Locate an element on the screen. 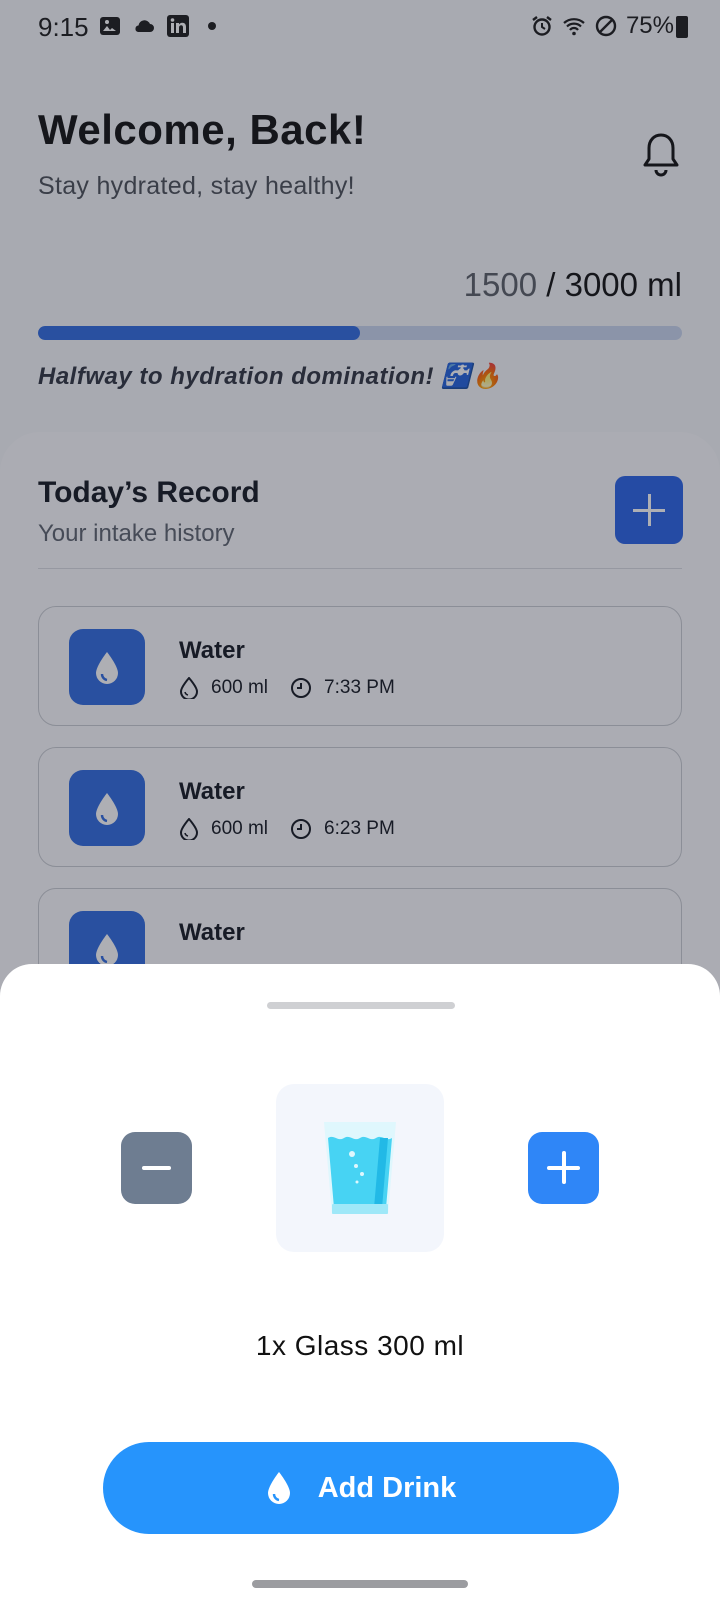 The width and height of the screenshot is (720, 1600). increase-button is located at coordinates (563, 1168).